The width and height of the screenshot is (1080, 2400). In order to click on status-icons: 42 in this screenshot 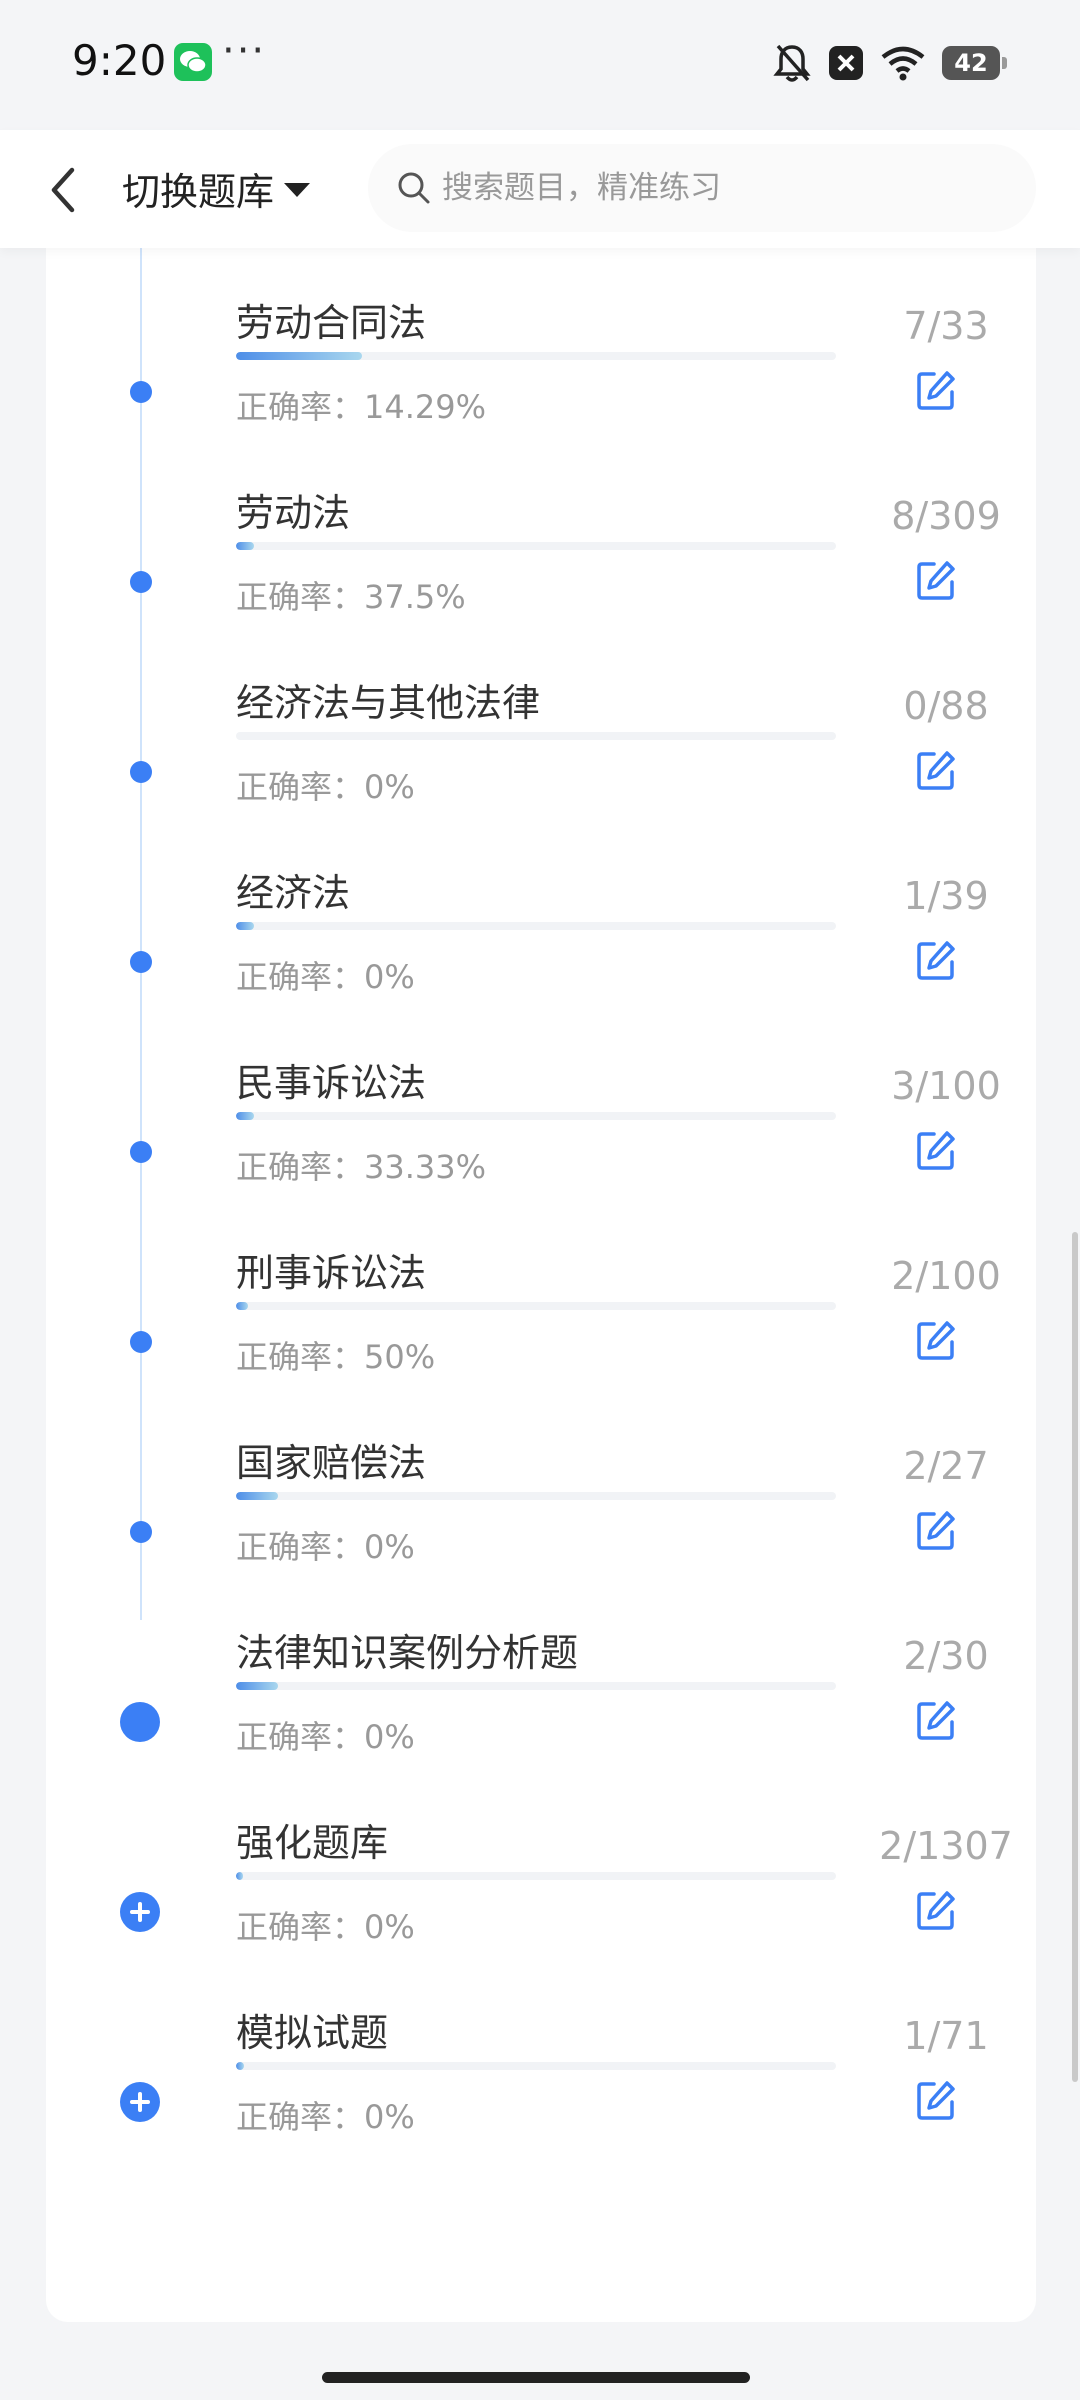, I will do `click(889, 63)`.